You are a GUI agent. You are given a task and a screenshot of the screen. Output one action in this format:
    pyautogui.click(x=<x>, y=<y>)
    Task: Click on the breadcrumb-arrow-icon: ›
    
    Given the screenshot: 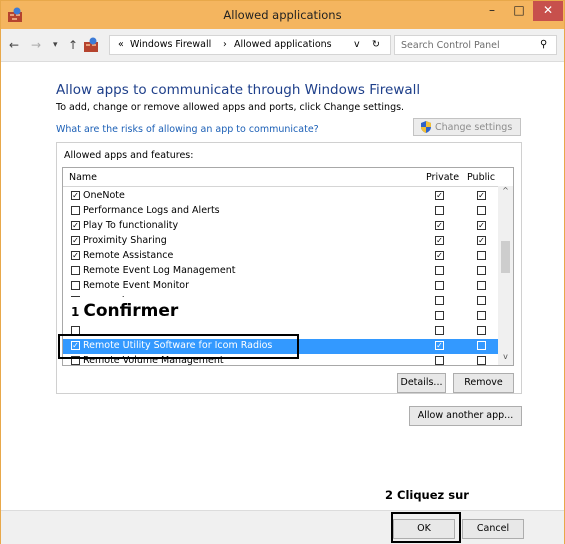 What is the action you would take?
    pyautogui.click(x=225, y=44)
    